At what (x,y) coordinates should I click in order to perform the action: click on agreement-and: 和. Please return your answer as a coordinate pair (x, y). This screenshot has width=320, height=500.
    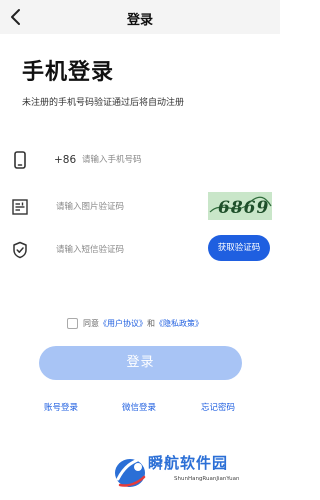
    Looking at the image, I should click on (151, 323).